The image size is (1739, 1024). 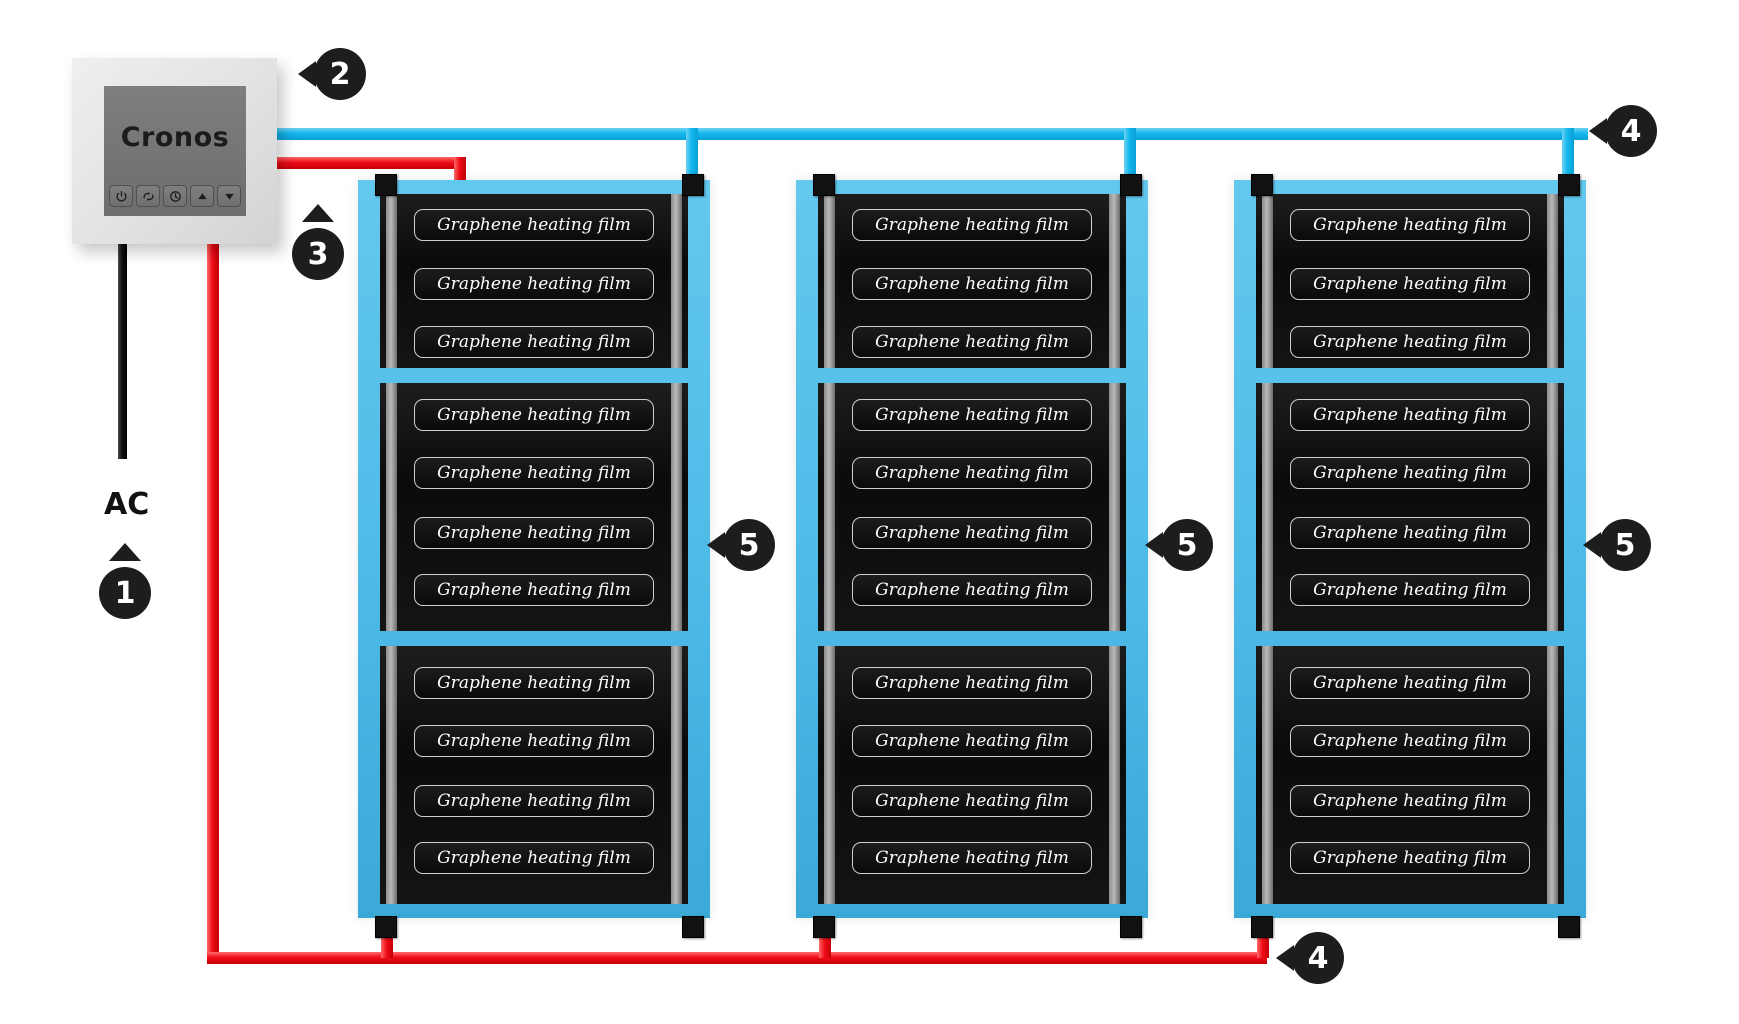 What do you see at coordinates (1262, 185) in the screenshot?
I see `mat3-connector-top-left` at bounding box center [1262, 185].